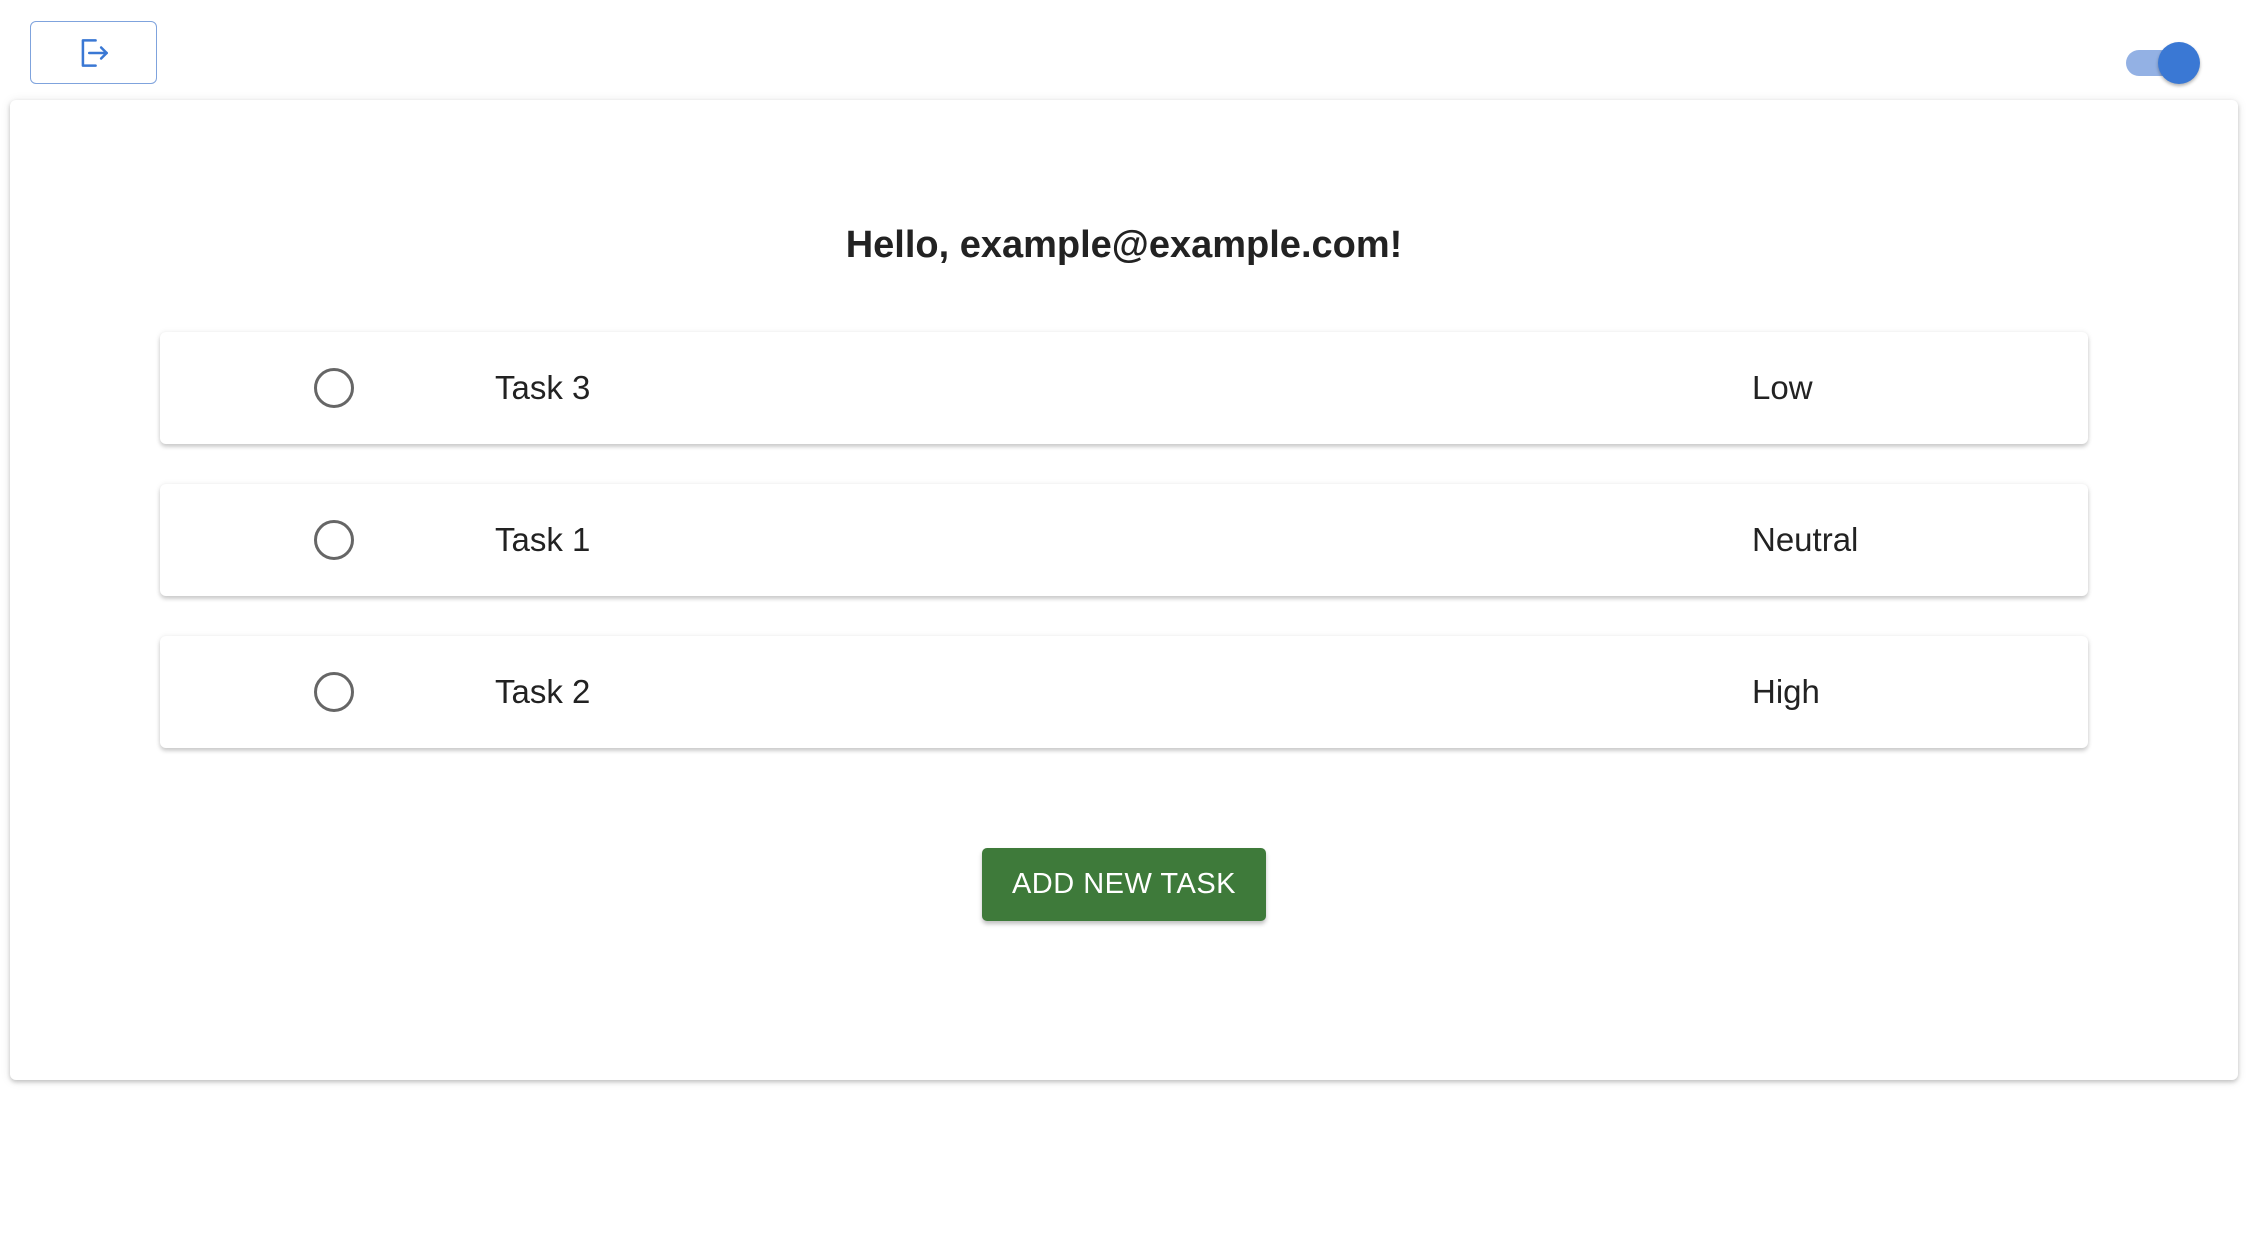 The width and height of the screenshot is (2246, 1253). What do you see at coordinates (1786, 691) in the screenshot?
I see `task-priority: High` at bounding box center [1786, 691].